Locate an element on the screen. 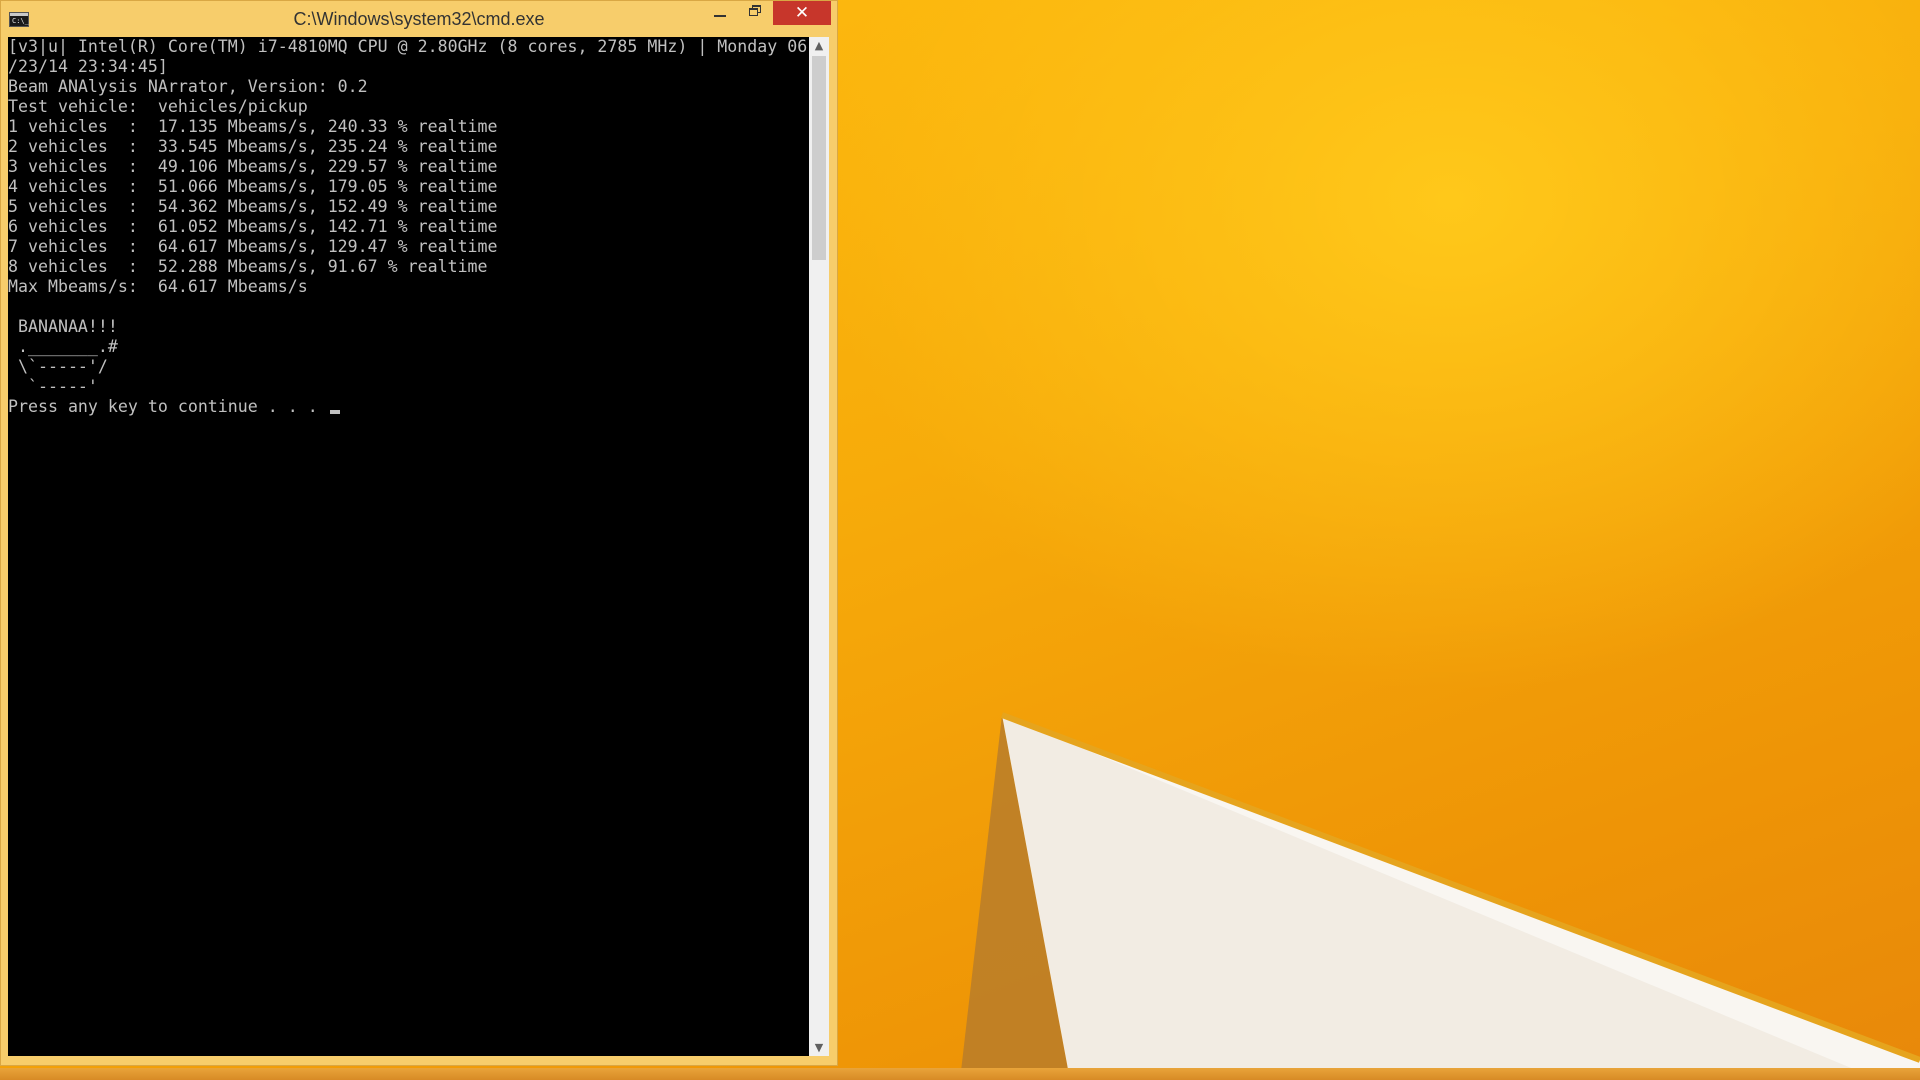 This screenshot has height=1080, width=1920. scroll-down-button: ▼ is located at coordinates (819, 1047).